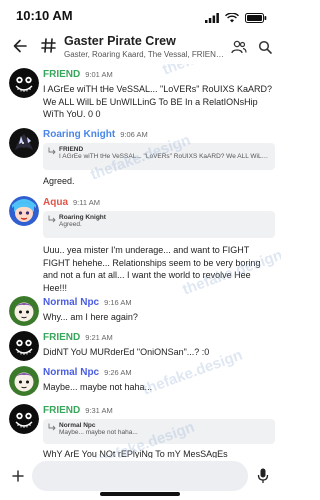 This screenshot has height=500, width=320. What do you see at coordinates (134, 134) in the screenshot?
I see `message-time: 9:06 AM` at bounding box center [134, 134].